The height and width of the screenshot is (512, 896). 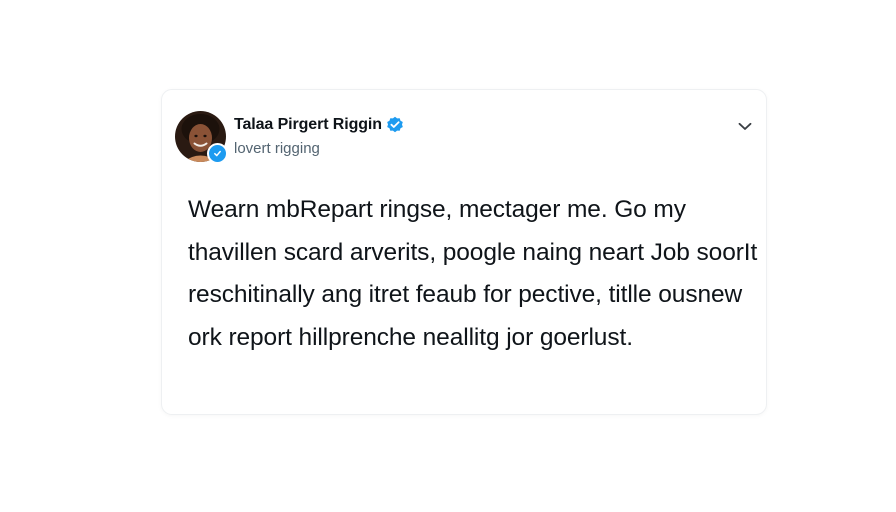 I want to click on author-display-name: Talaa Pirgert Riggin, so click(x=308, y=125).